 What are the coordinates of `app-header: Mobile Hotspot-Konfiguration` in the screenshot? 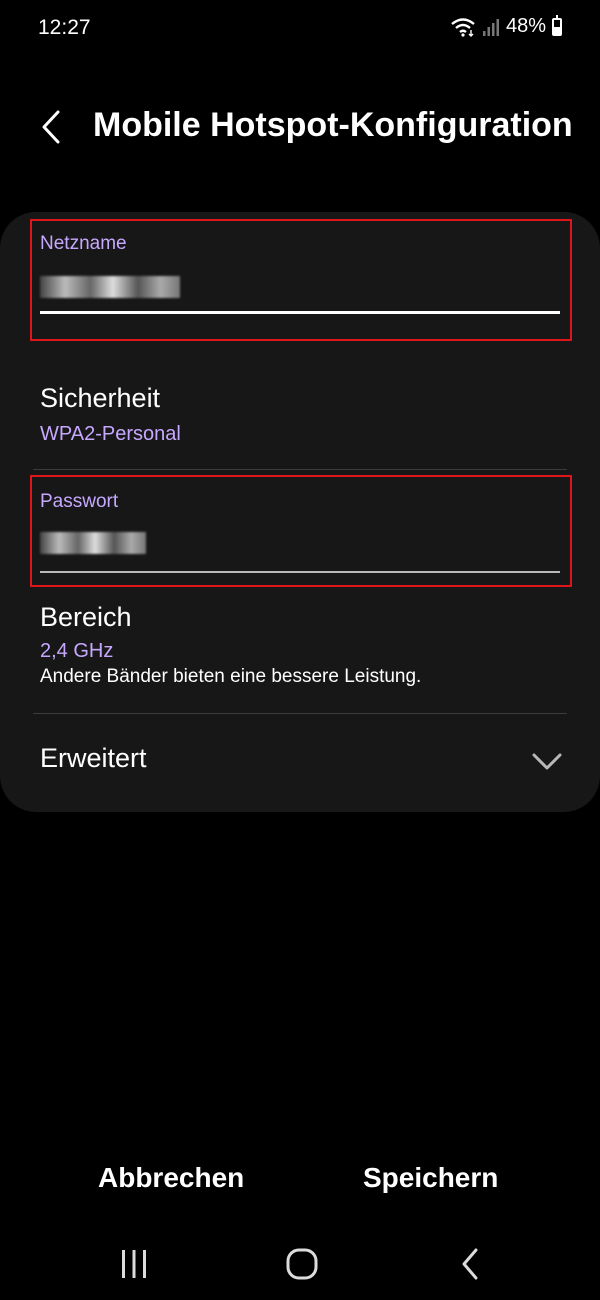 It's located at (300, 127).